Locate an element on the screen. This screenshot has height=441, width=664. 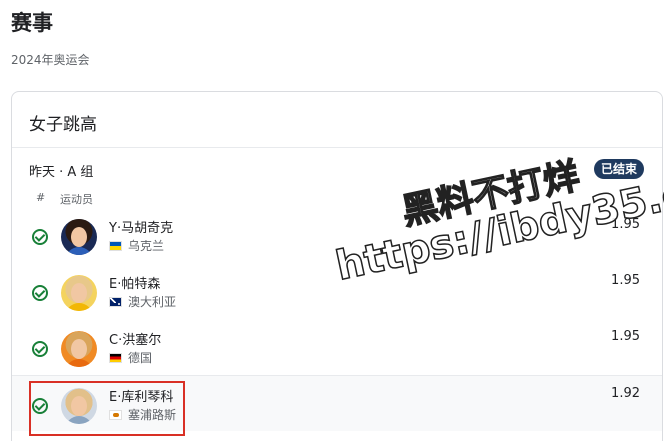
athlete-result: 1.92 is located at coordinates (625, 393).